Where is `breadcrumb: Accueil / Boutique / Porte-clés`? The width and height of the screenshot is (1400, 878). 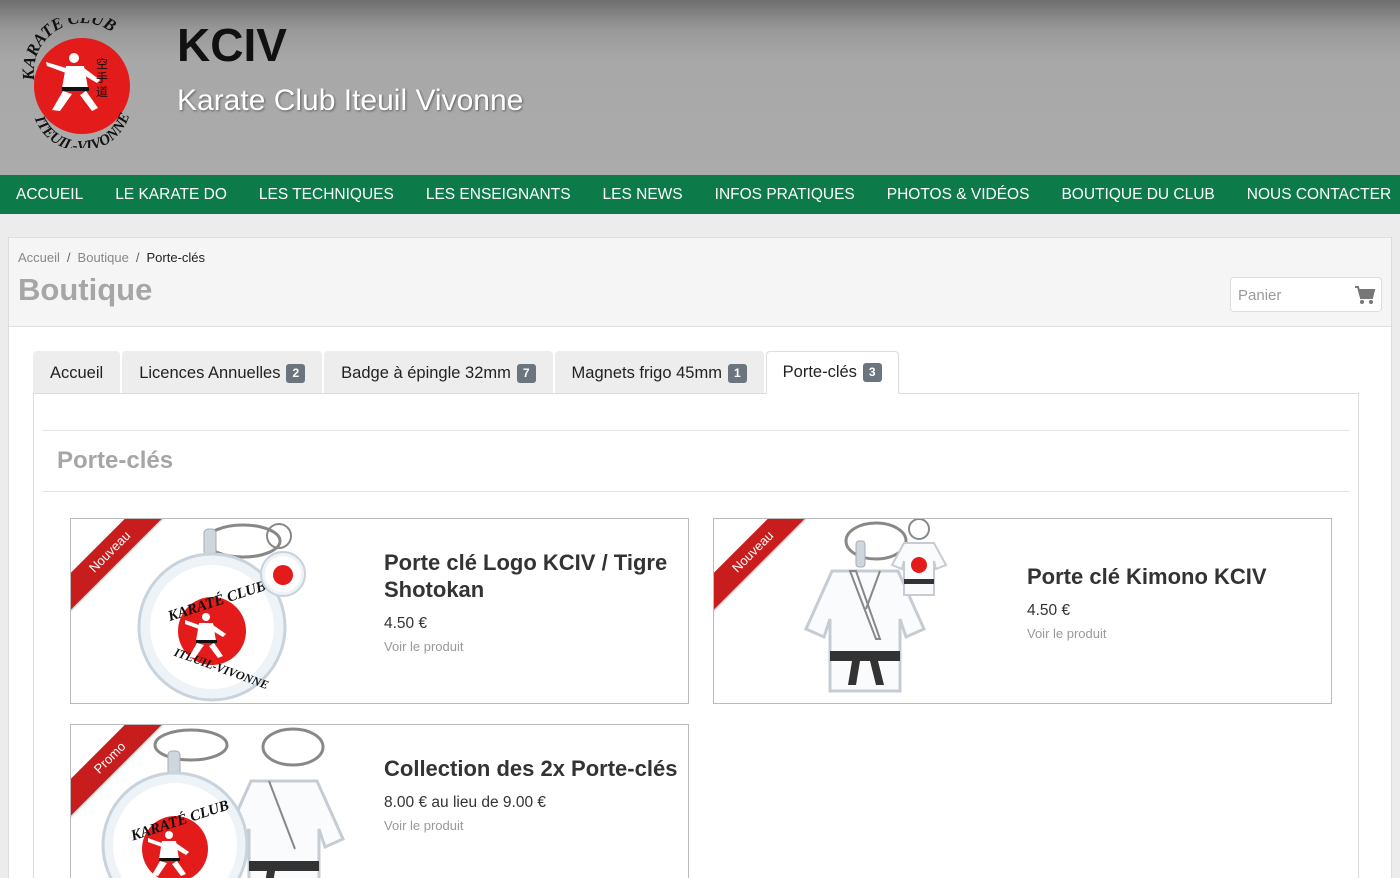 breadcrumb: Accueil / Boutique / Porte-clés is located at coordinates (111, 257).